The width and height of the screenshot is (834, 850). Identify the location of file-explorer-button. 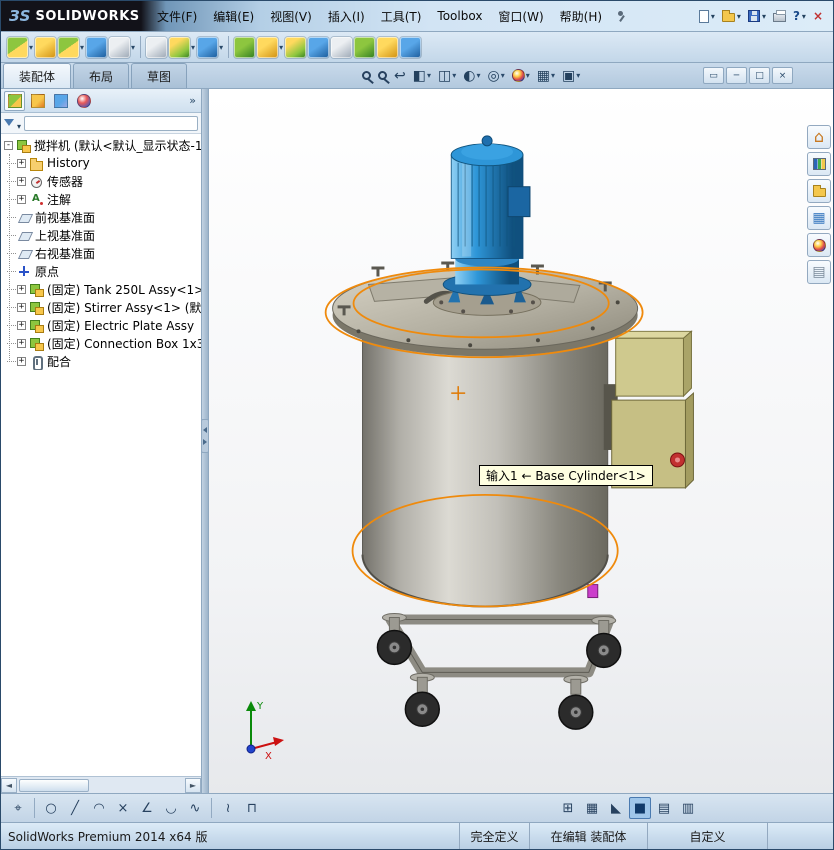
(819, 191).